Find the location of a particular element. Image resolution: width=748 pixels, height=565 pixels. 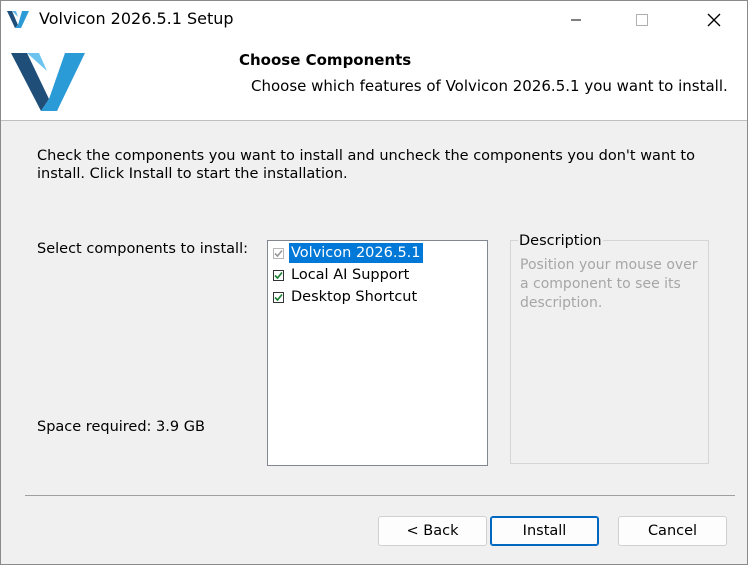

maximize-icon is located at coordinates (642, 19).